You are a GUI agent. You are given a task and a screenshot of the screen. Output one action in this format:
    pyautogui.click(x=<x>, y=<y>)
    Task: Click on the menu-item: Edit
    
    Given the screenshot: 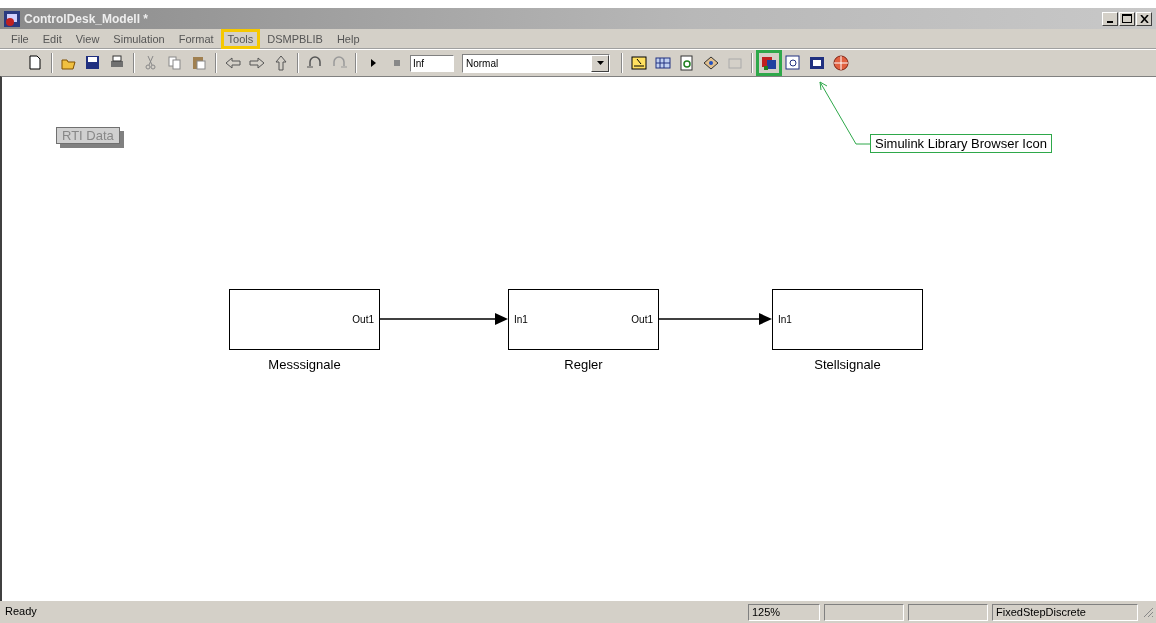 What is the action you would take?
    pyautogui.click(x=52, y=38)
    